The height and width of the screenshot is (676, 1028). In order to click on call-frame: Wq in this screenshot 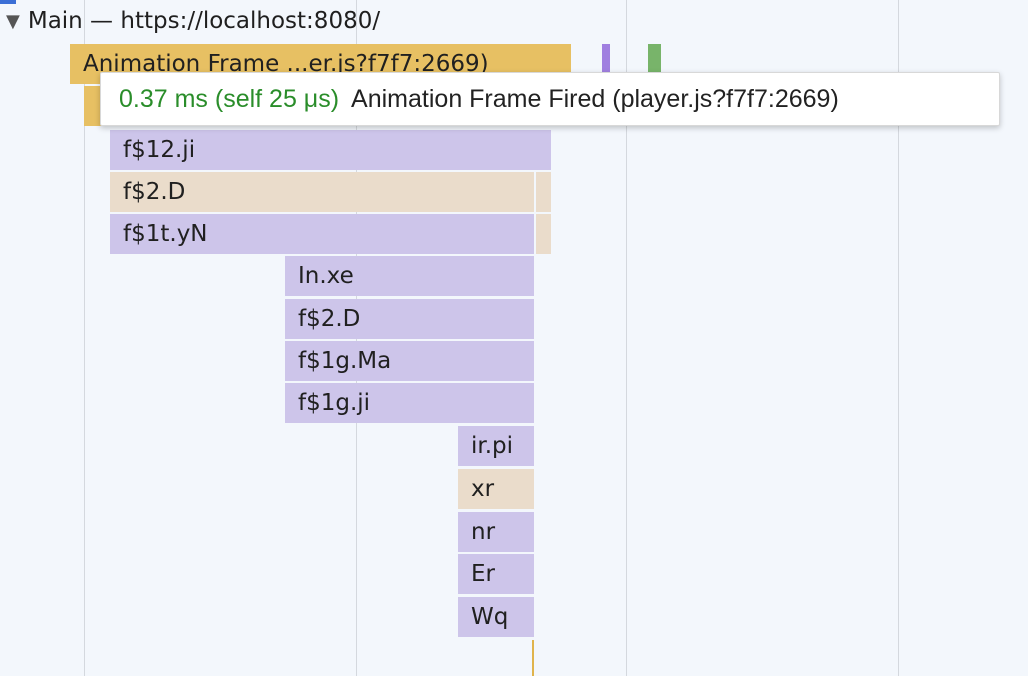, I will do `click(496, 617)`.